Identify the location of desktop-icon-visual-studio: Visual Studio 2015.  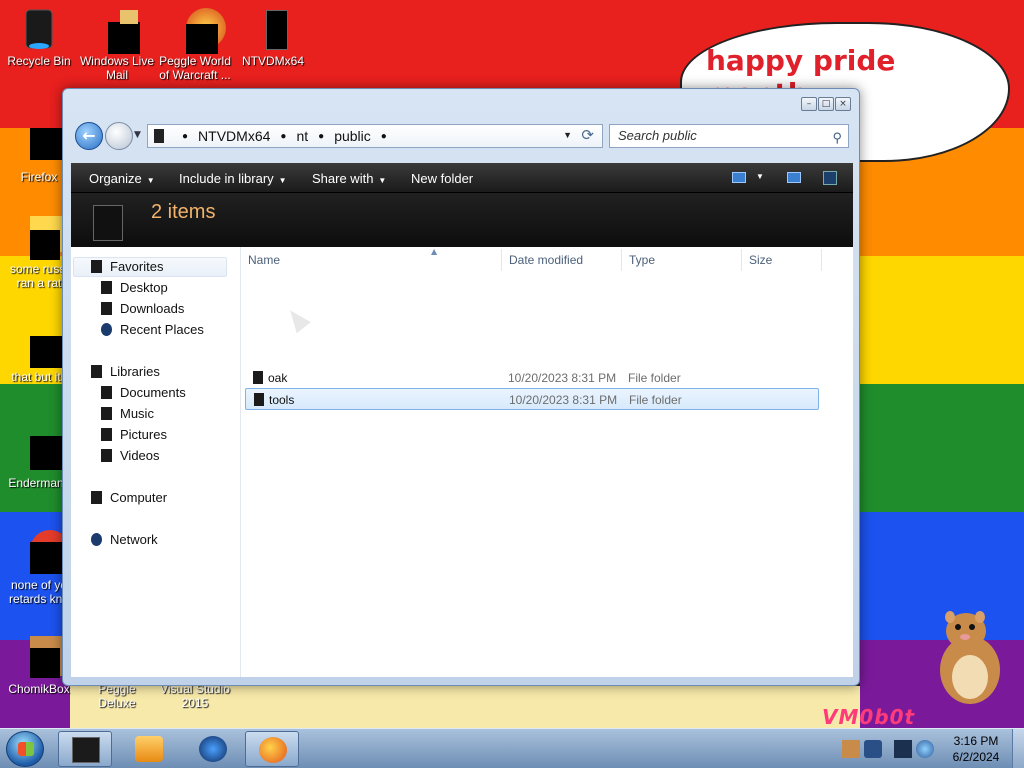
(195, 696).